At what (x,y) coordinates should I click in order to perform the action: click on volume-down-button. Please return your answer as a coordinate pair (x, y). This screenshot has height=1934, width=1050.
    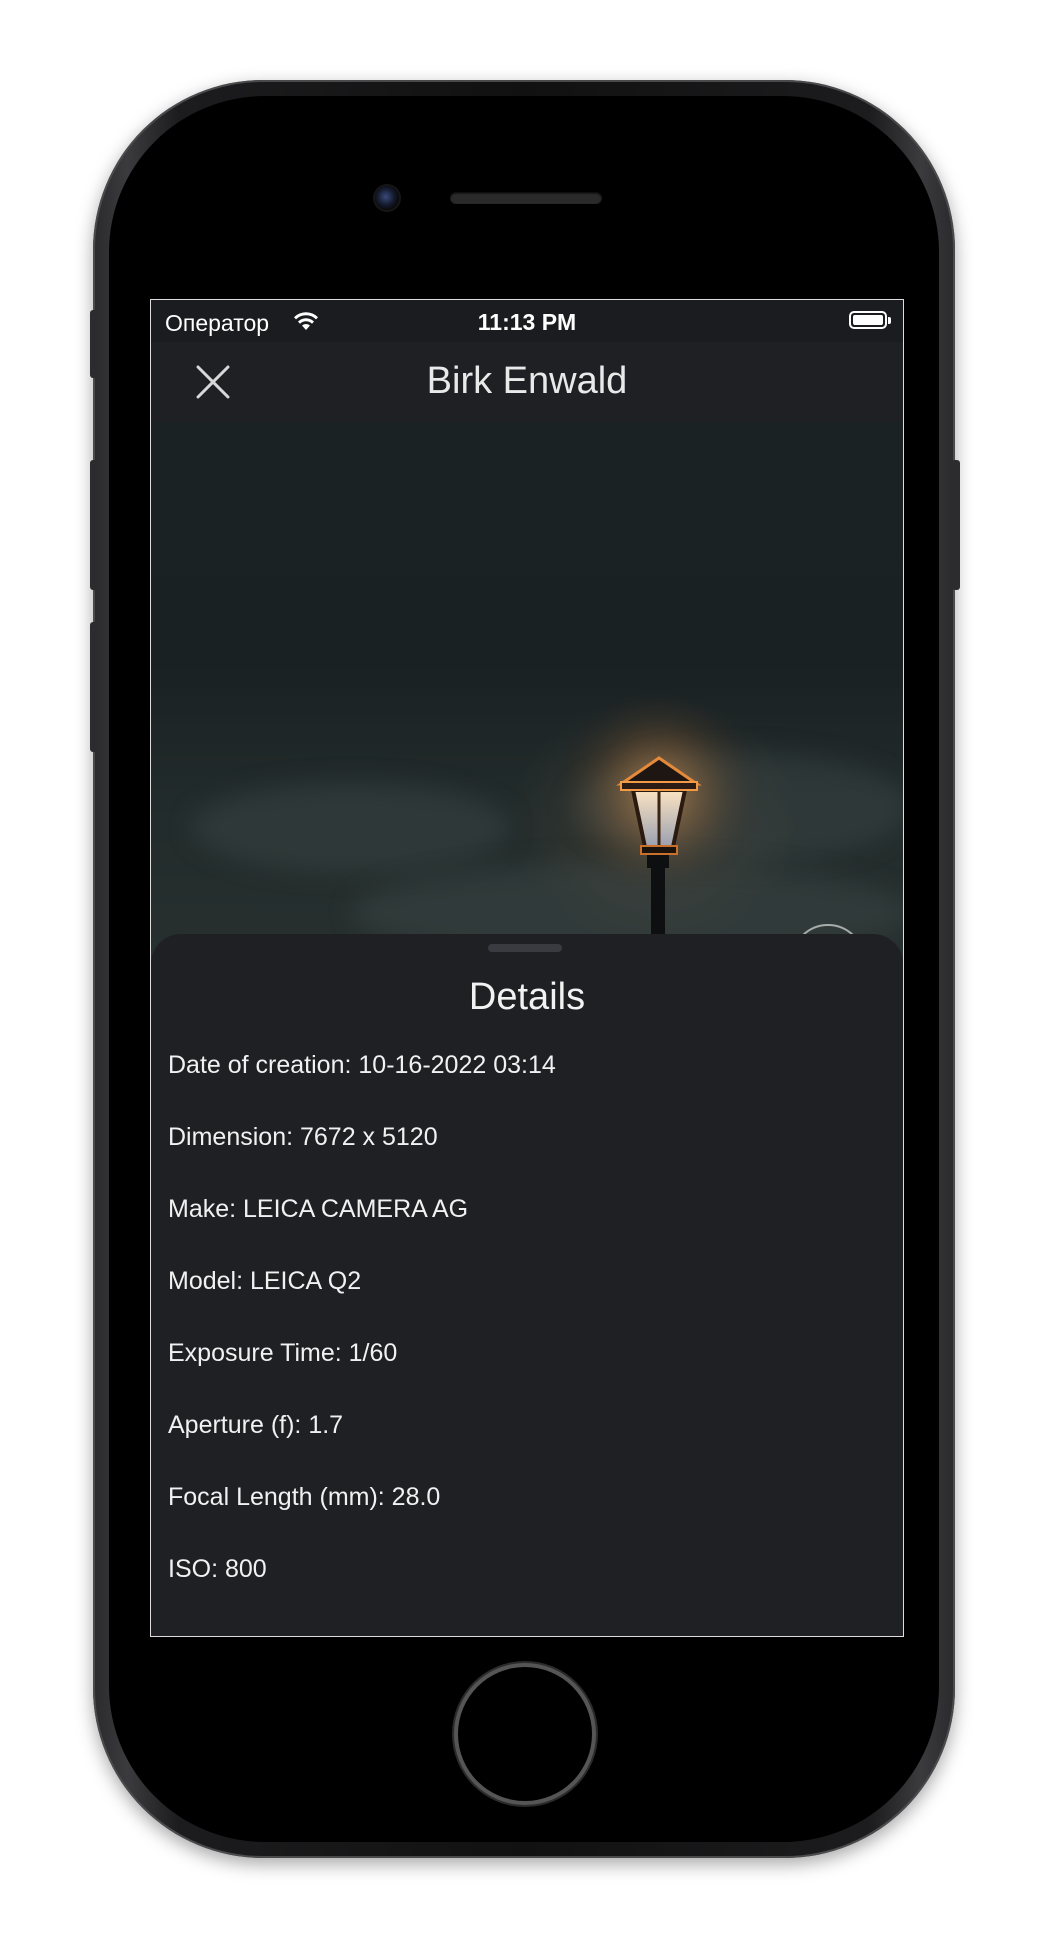
    Looking at the image, I should click on (94, 687).